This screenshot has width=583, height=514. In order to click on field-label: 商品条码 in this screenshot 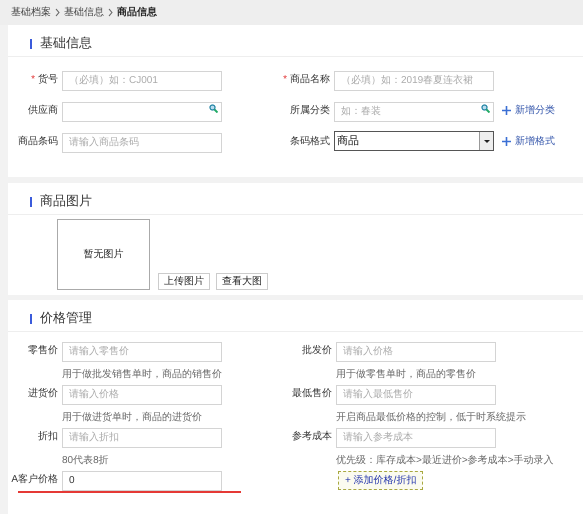, I will do `click(38, 141)`.